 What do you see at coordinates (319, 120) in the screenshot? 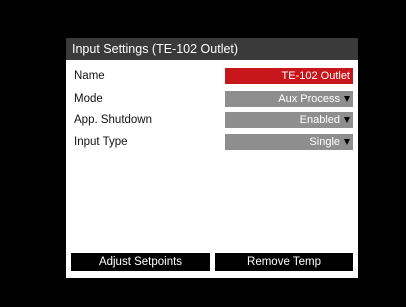
I see `app-shutdown-value: Enabled` at bounding box center [319, 120].